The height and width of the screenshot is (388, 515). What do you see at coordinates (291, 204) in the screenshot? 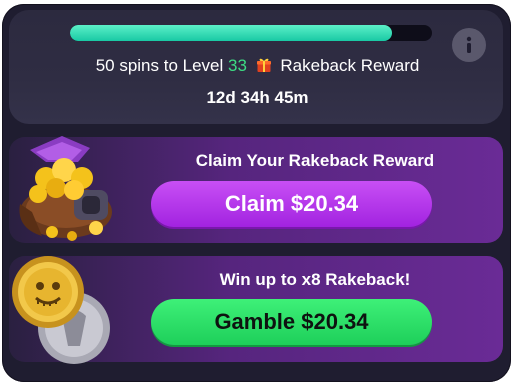
I see `claim-button: Claim $20.34` at bounding box center [291, 204].